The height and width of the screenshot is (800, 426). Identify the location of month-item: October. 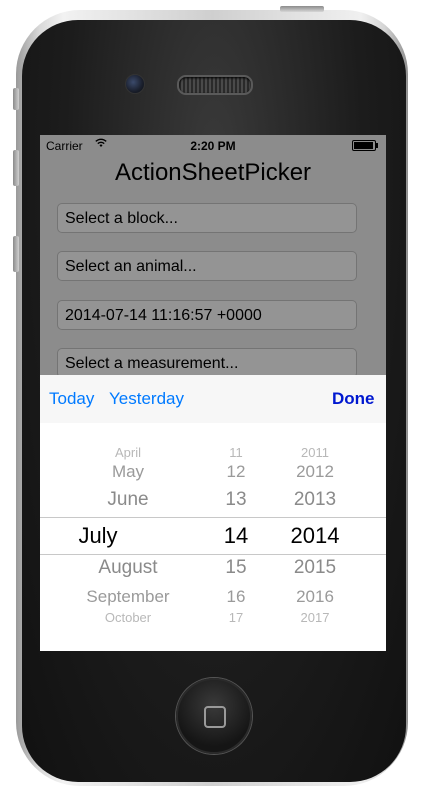
(128, 617).